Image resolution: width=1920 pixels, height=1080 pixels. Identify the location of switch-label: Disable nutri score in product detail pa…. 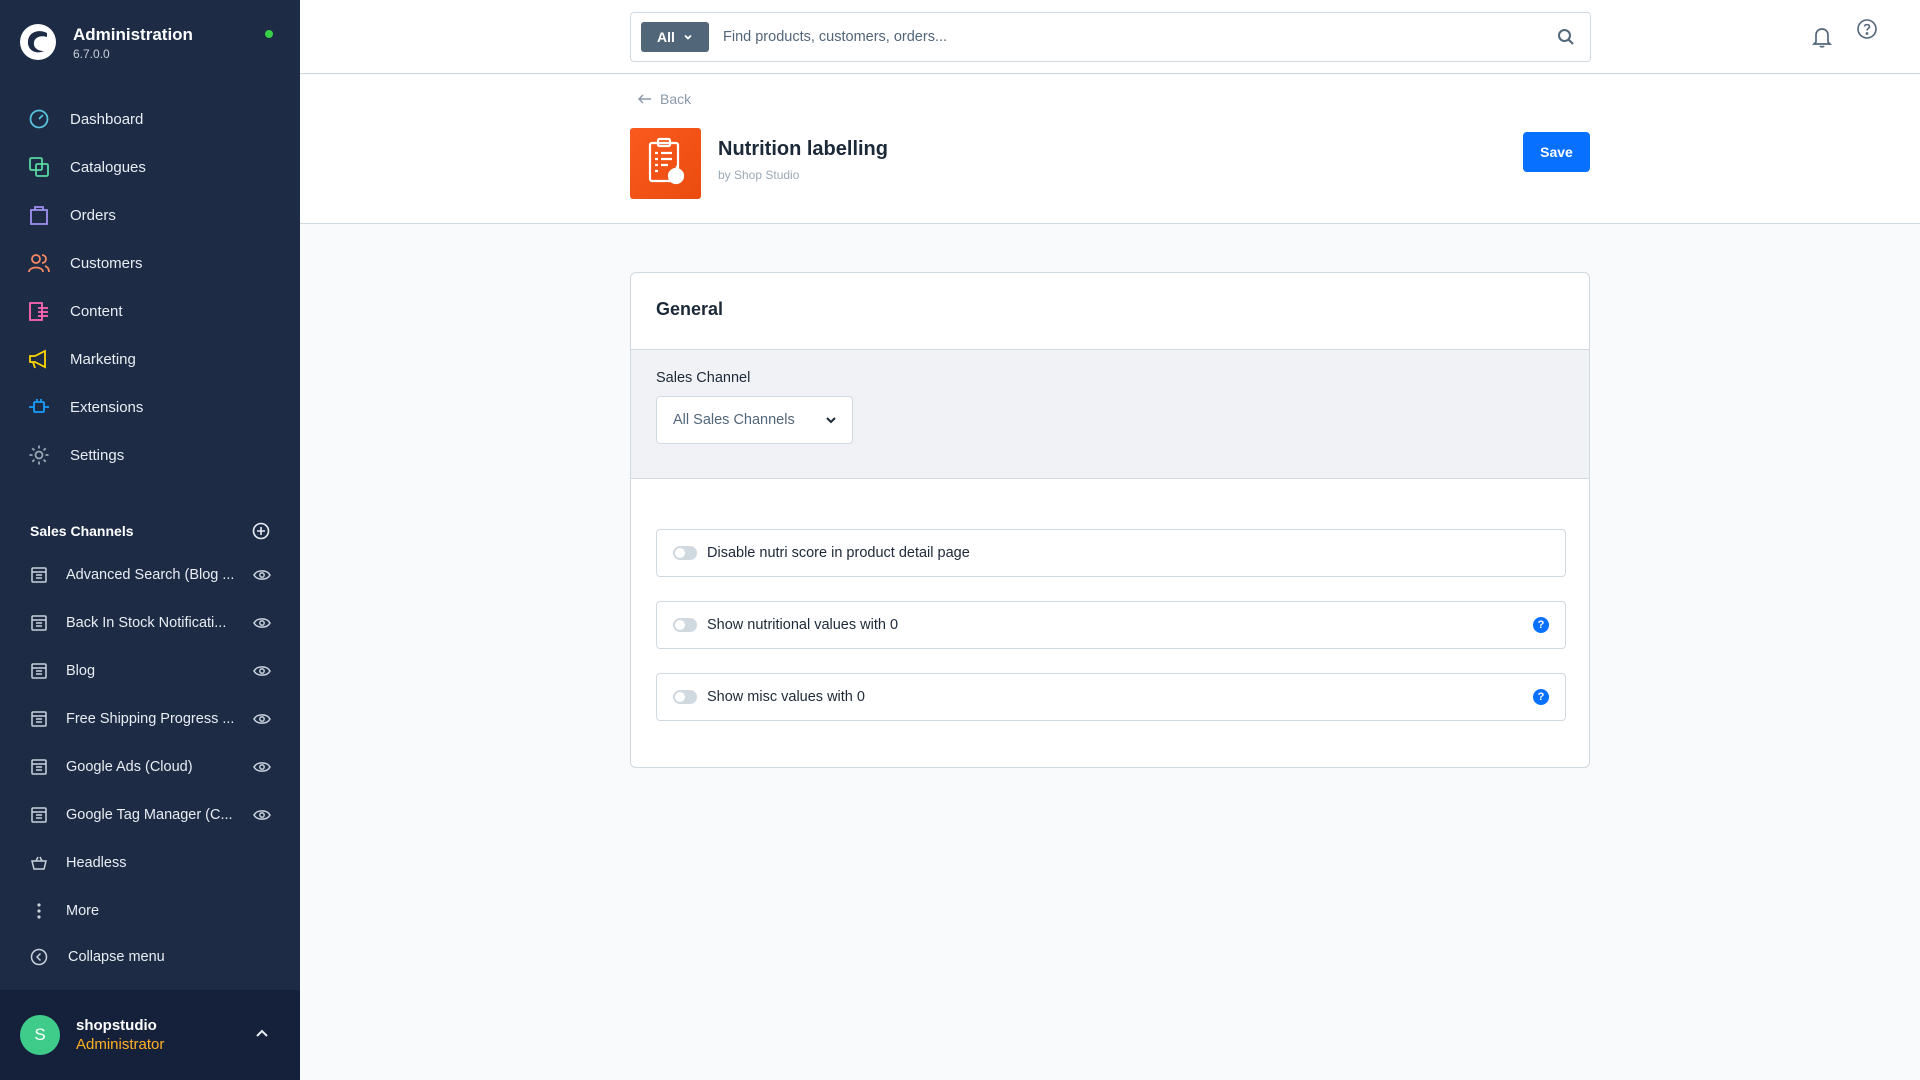
(838, 553).